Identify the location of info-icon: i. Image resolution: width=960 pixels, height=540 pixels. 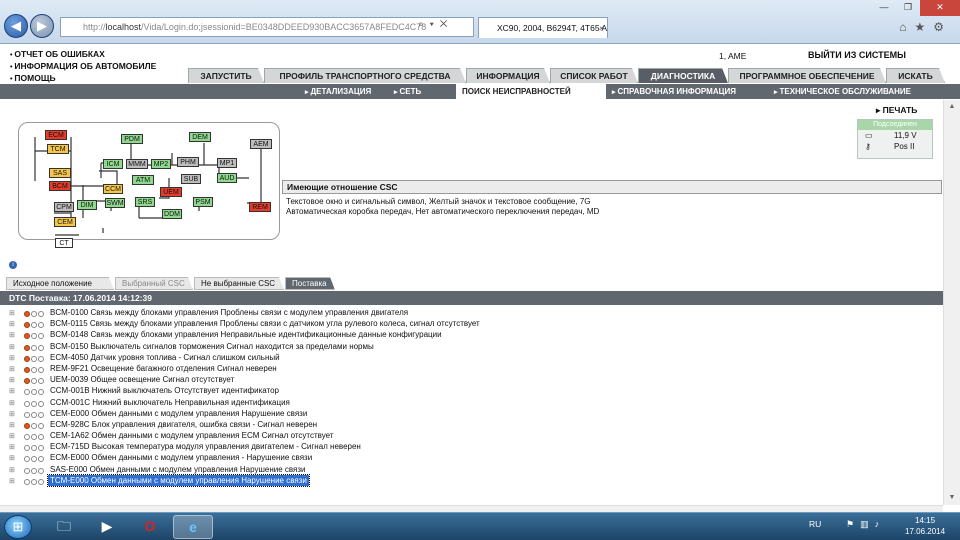
(13, 265).